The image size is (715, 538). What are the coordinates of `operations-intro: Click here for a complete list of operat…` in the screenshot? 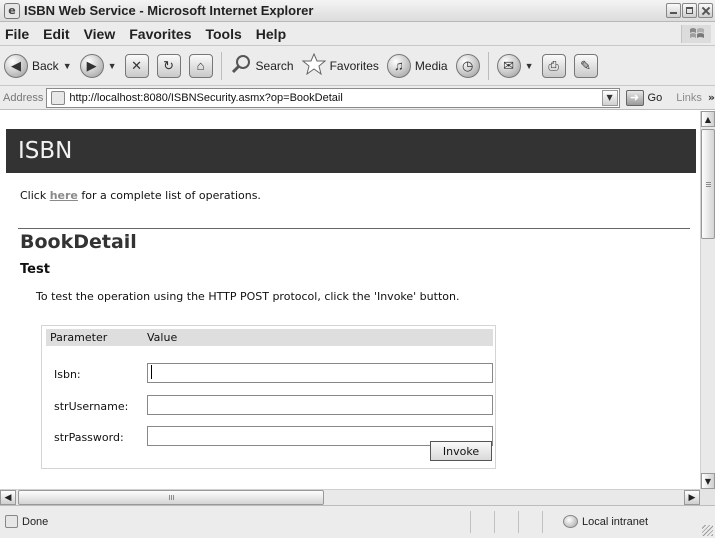 It's located at (140, 195).